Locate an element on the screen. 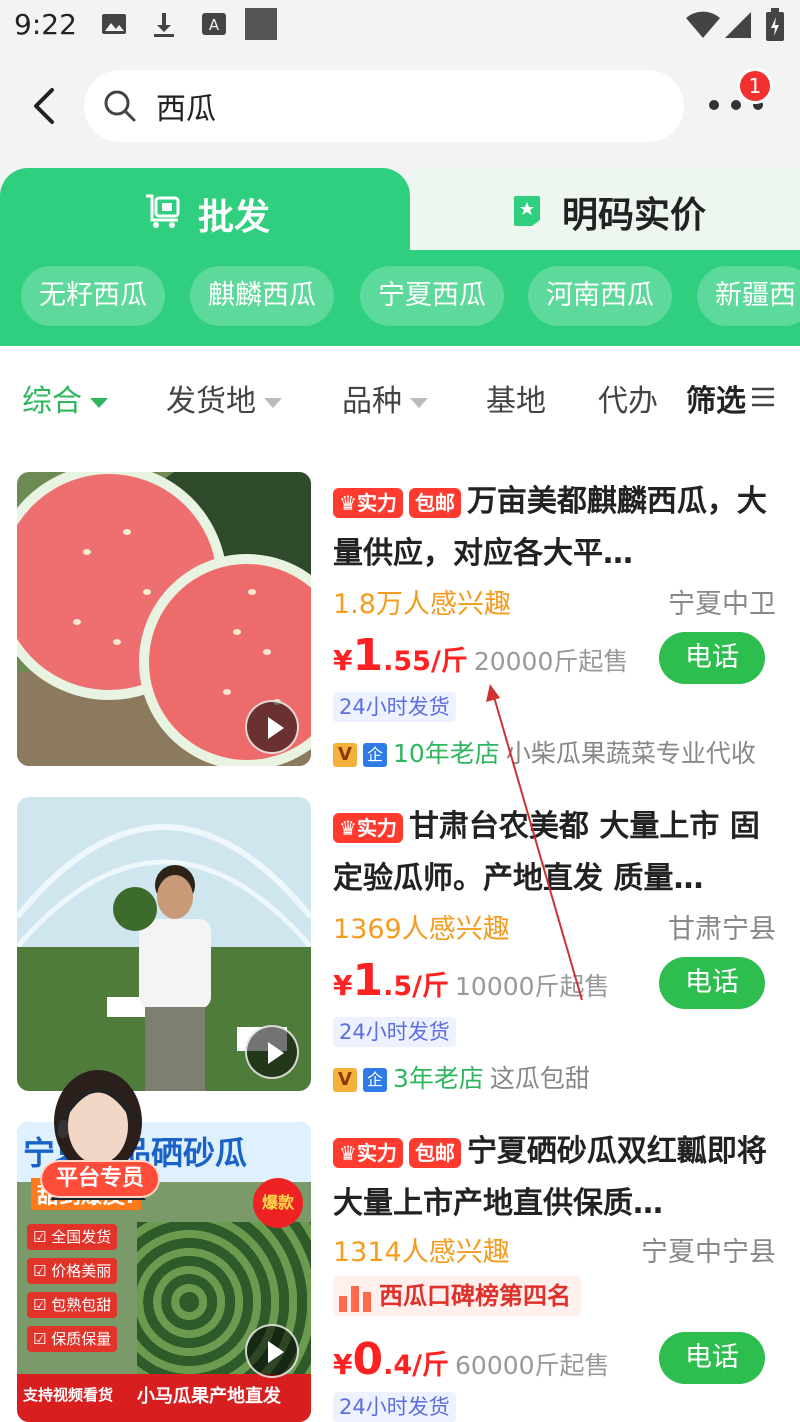 The image size is (800, 1422). search-query: 西瓜 is located at coordinates (186, 106).